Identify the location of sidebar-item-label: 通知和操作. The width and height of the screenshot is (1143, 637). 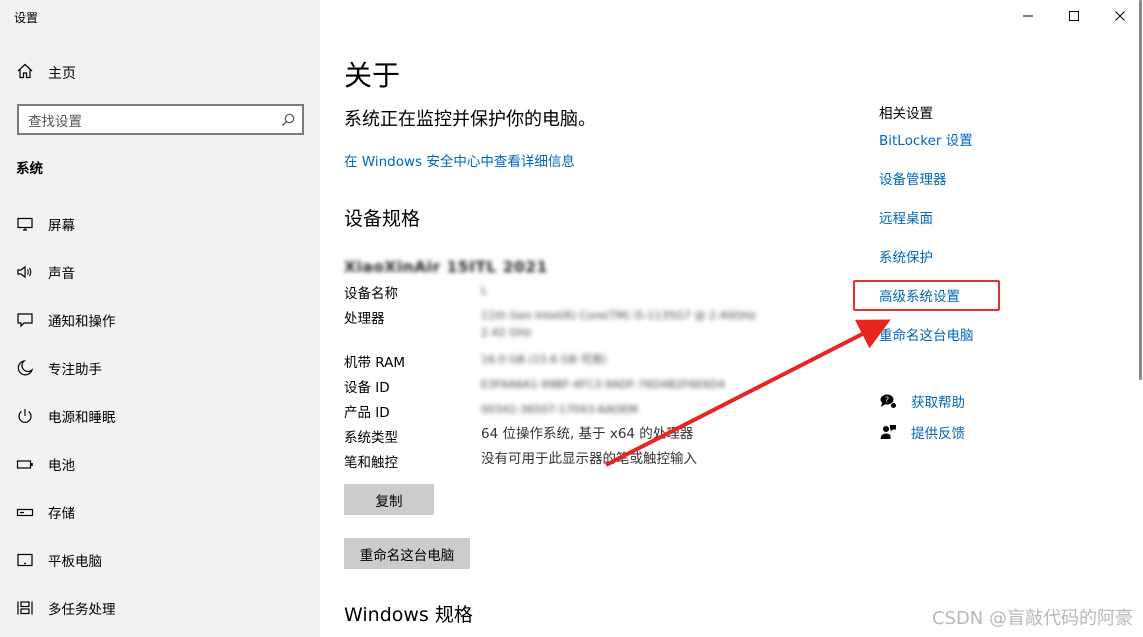
(82, 322).